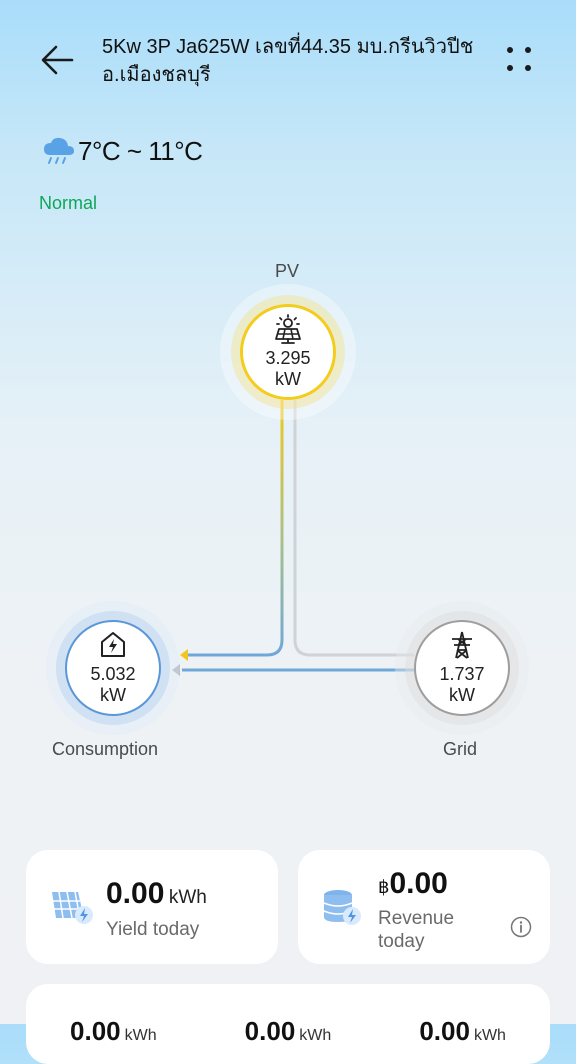 This screenshot has width=576, height=1064. I want to click on grid-unit: kW, so click(462, 695).